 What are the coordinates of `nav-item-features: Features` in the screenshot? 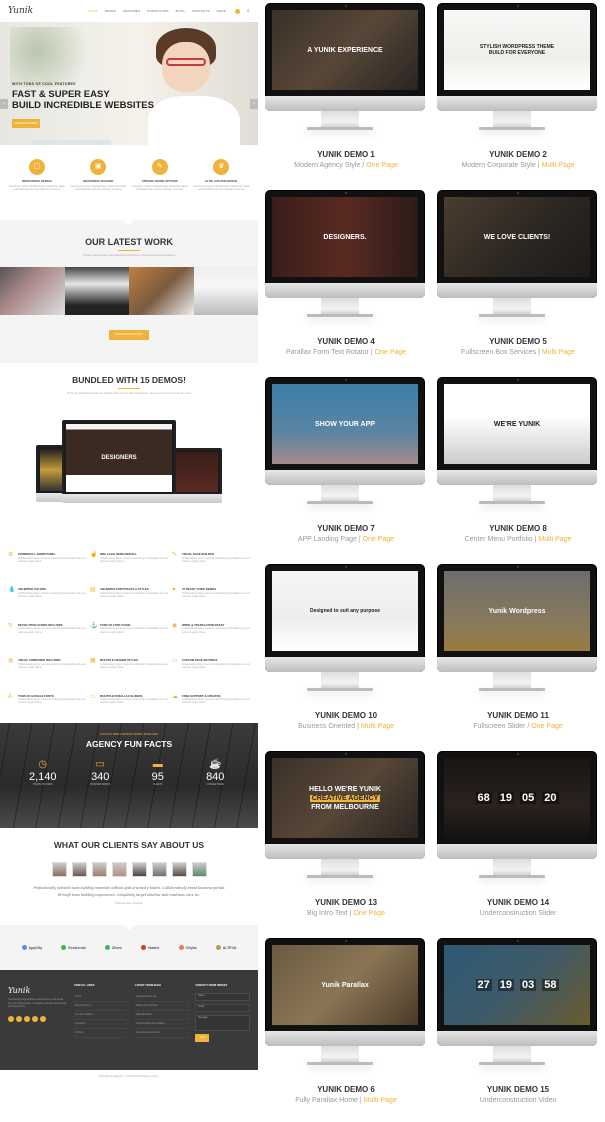 It's located at (131, 11).